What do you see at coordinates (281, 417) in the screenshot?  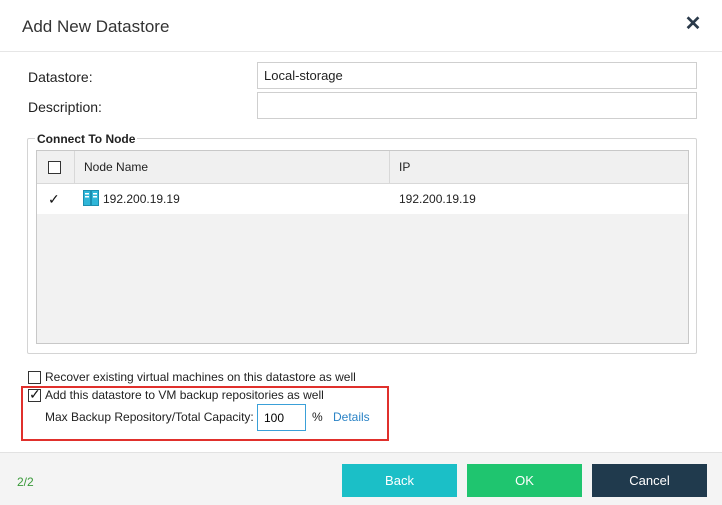 I see `capacity-input` at bounding box center [281, 417].